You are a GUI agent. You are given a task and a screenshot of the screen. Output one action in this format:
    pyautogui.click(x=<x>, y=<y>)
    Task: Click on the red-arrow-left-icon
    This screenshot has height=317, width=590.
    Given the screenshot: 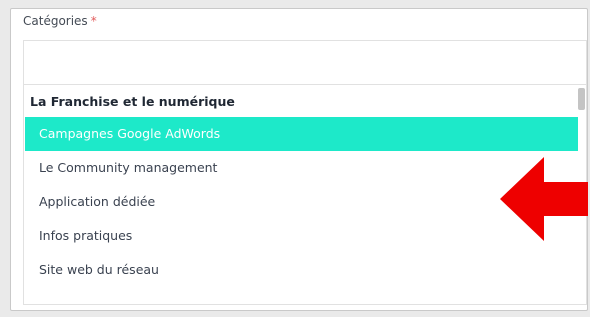 What is the action you would take?
    pyautogui.click(x=544, y=199)
    